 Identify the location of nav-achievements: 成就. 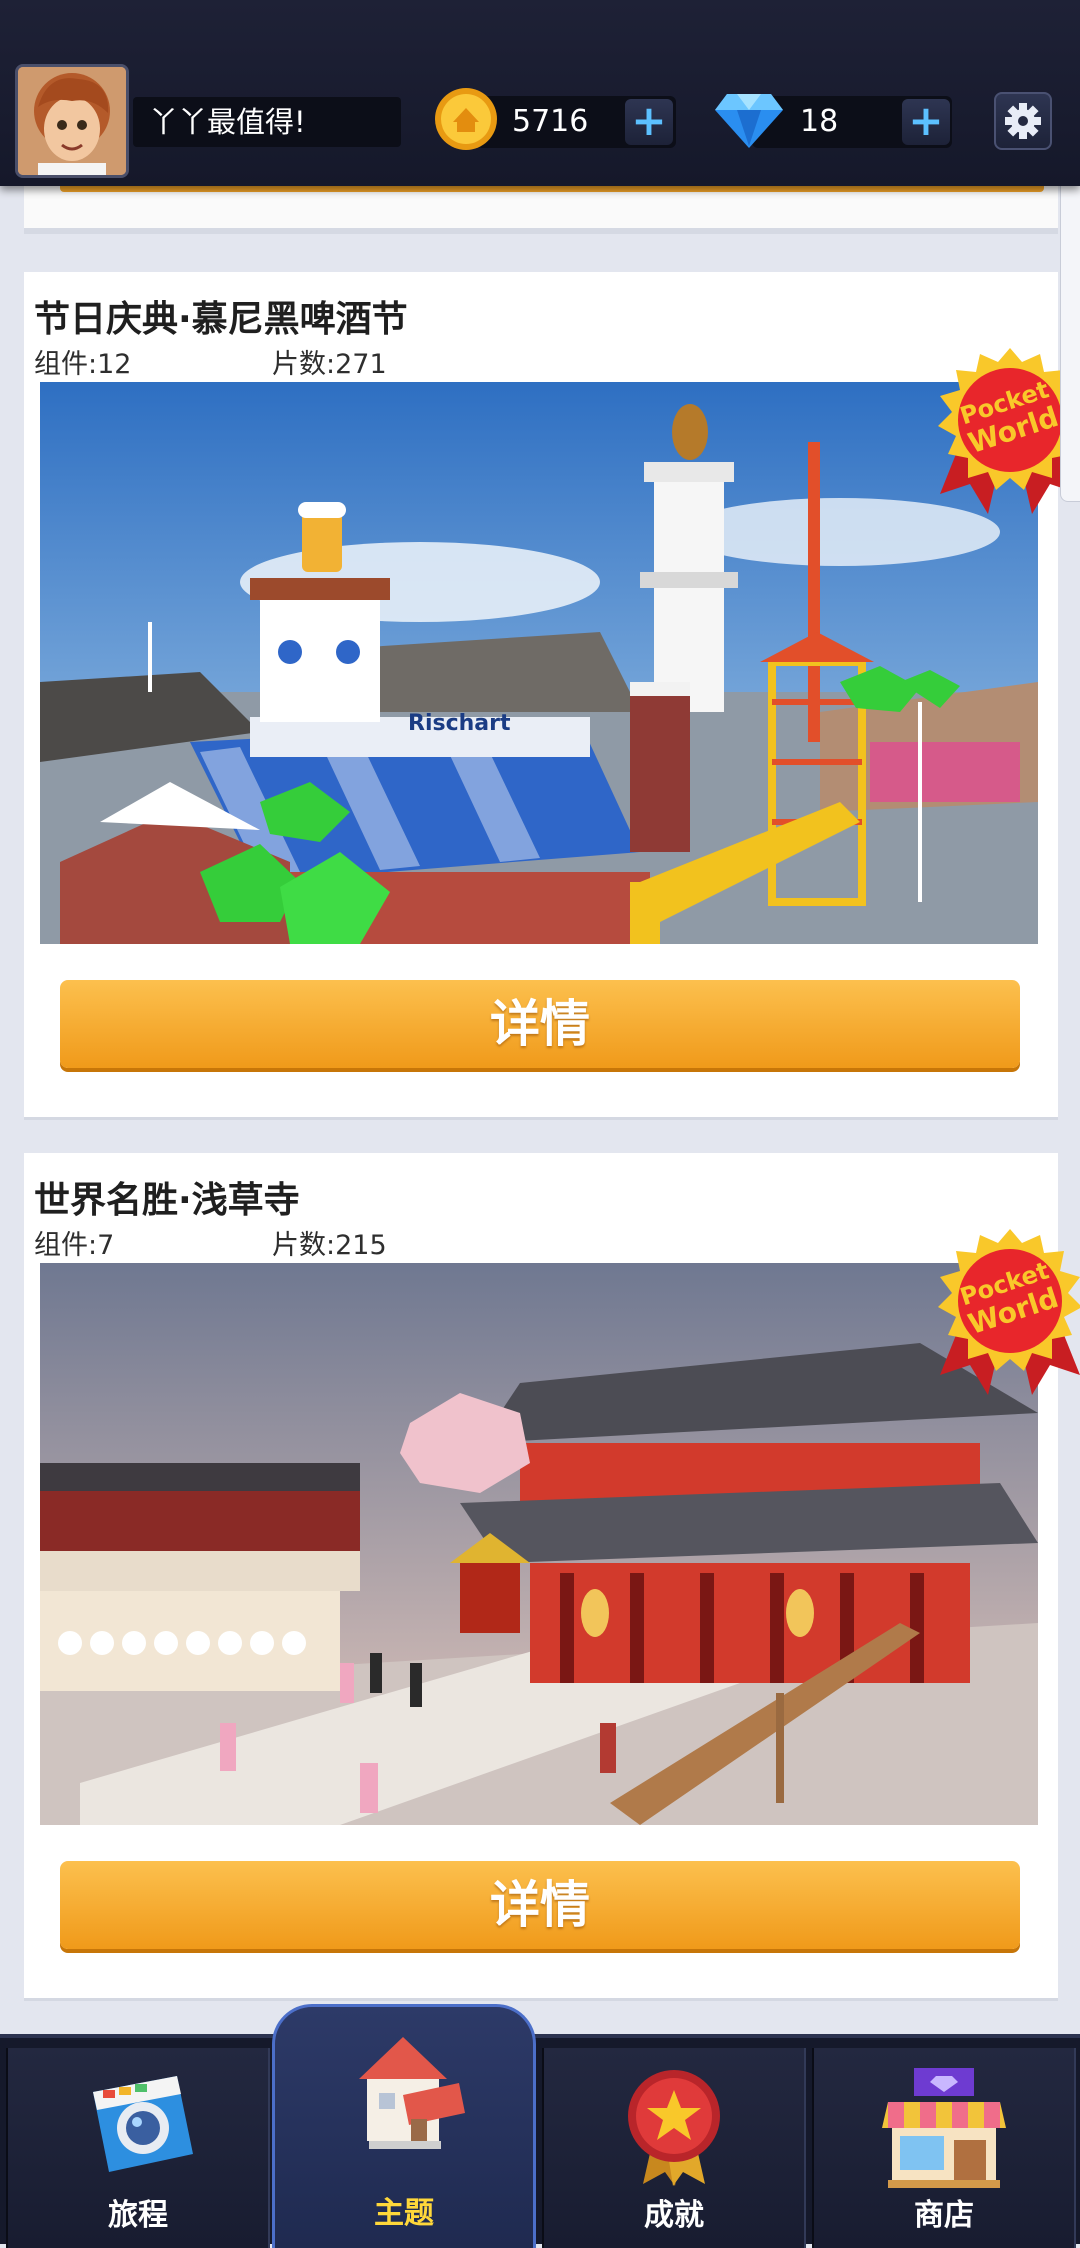
(674, 2148).